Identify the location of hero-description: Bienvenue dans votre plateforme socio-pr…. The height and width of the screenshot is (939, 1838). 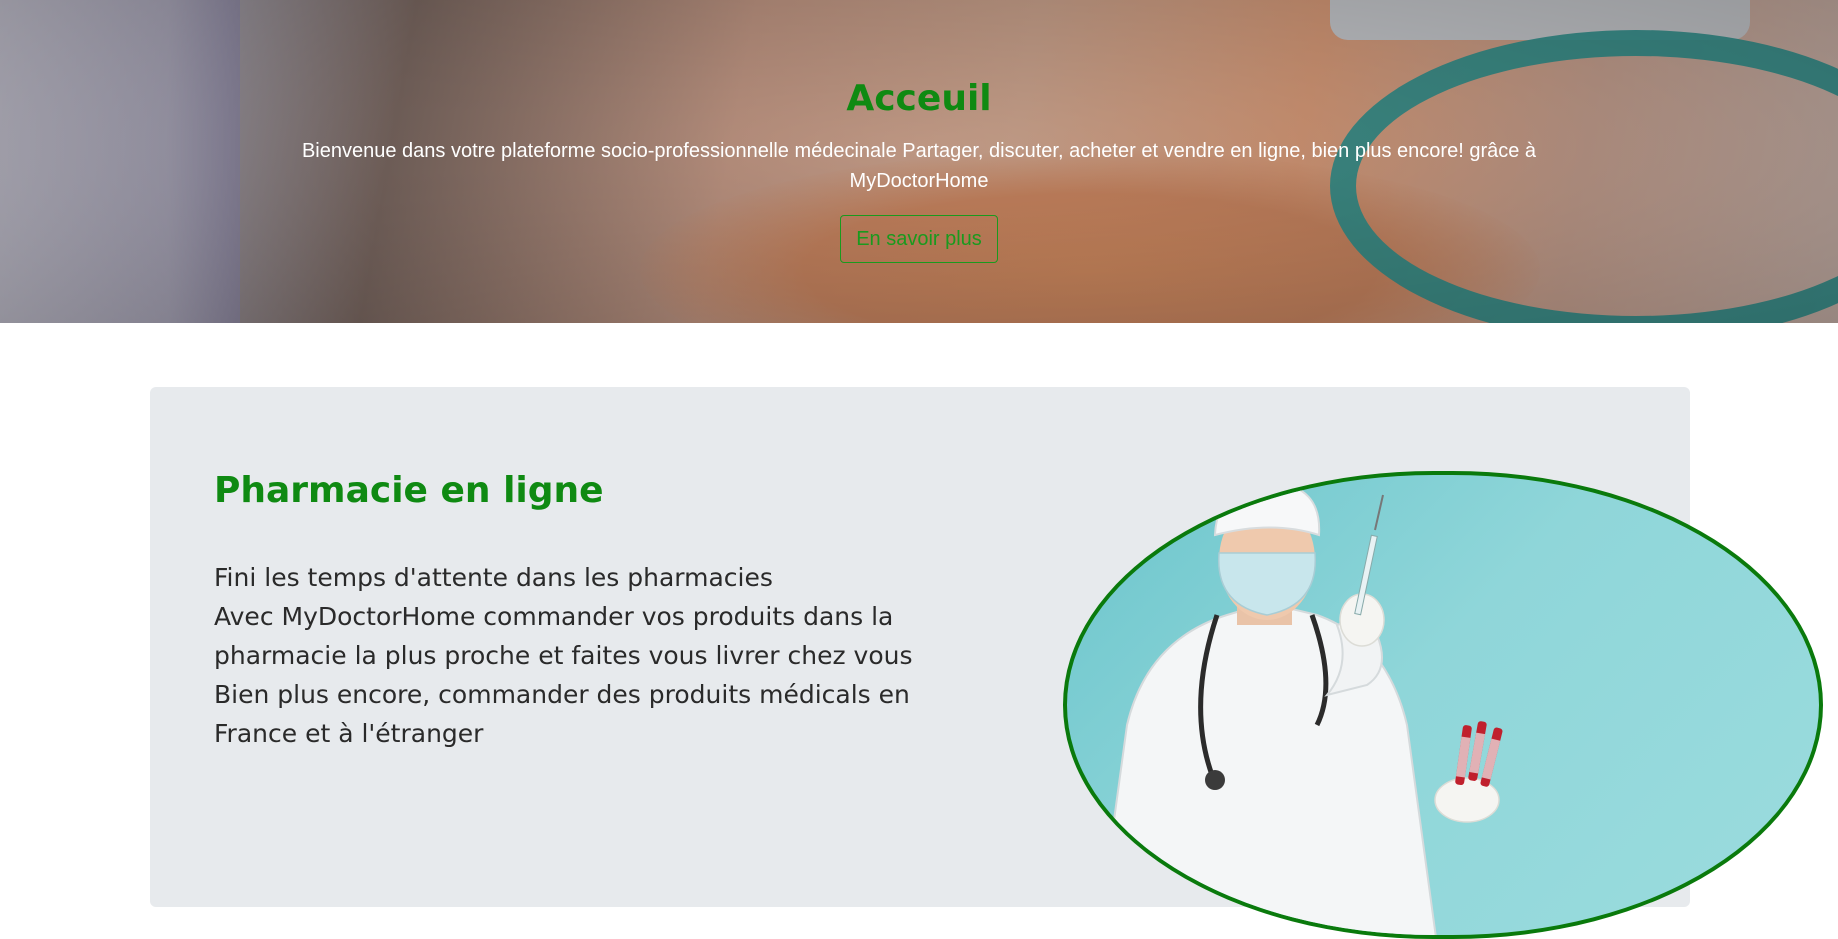
(919, 166).